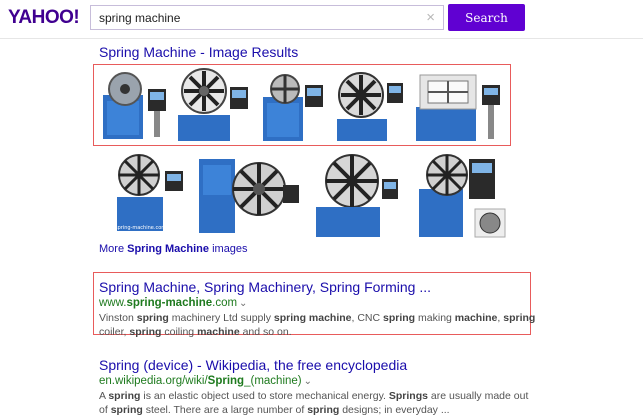 This screenshot has width=643, height=419. What do you see at coordinates (259, 17) in the screenshot?
I see `search-input` at bounding box center [259, 17].